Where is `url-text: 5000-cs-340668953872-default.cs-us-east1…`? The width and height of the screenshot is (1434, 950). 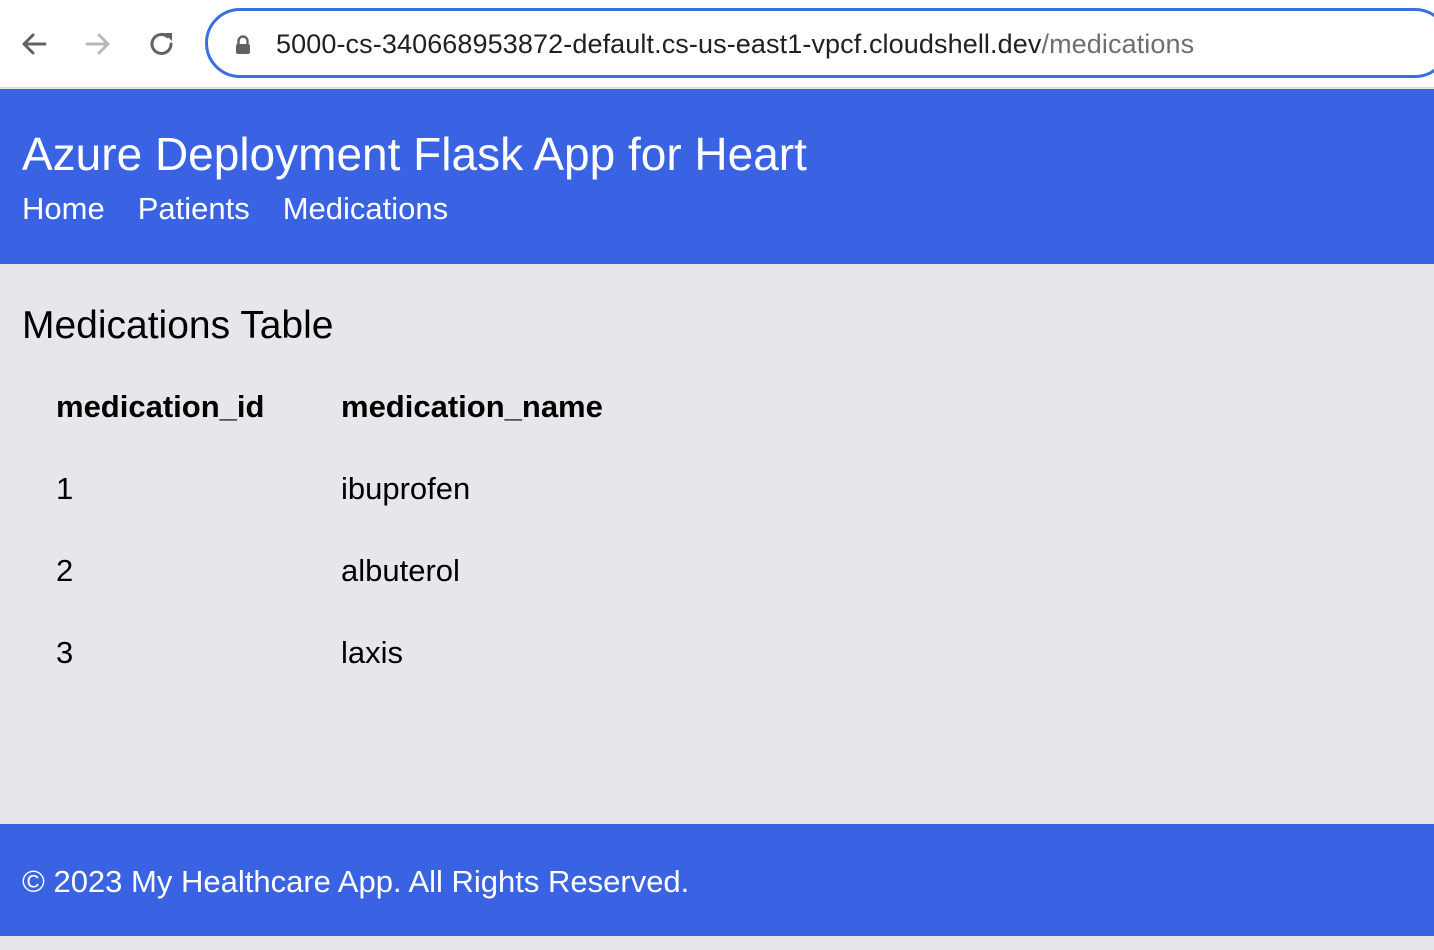 url-text: 5000-cs-340668953872-default.cs-us-east1… is located at coordinates (735, 44).